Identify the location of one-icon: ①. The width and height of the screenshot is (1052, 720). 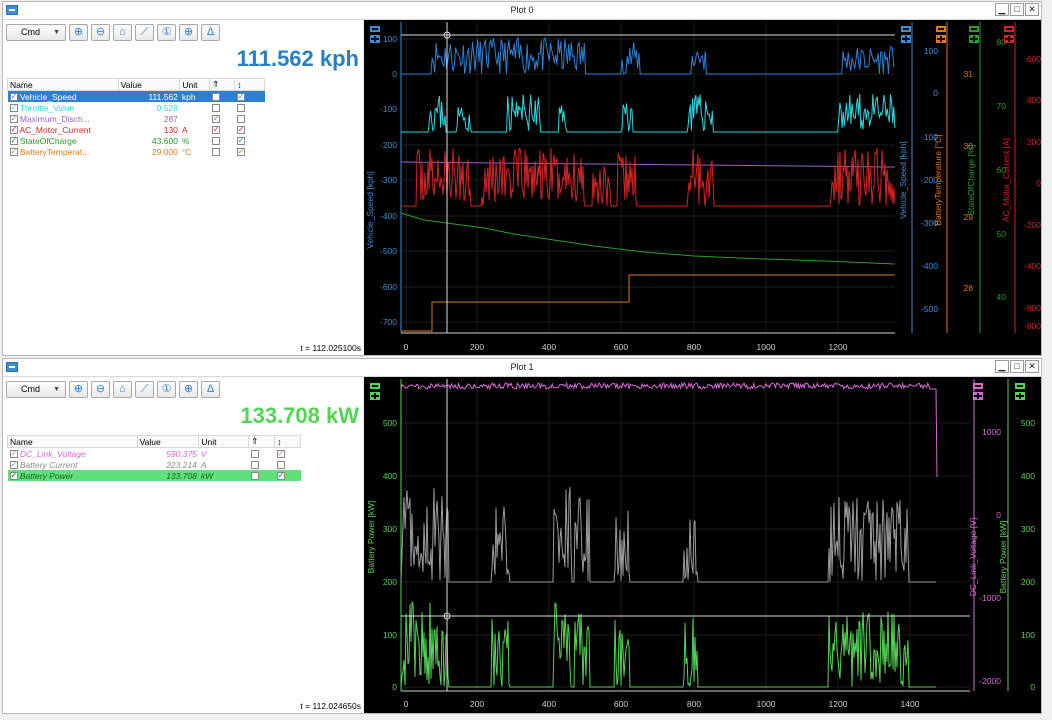
(166, 31).